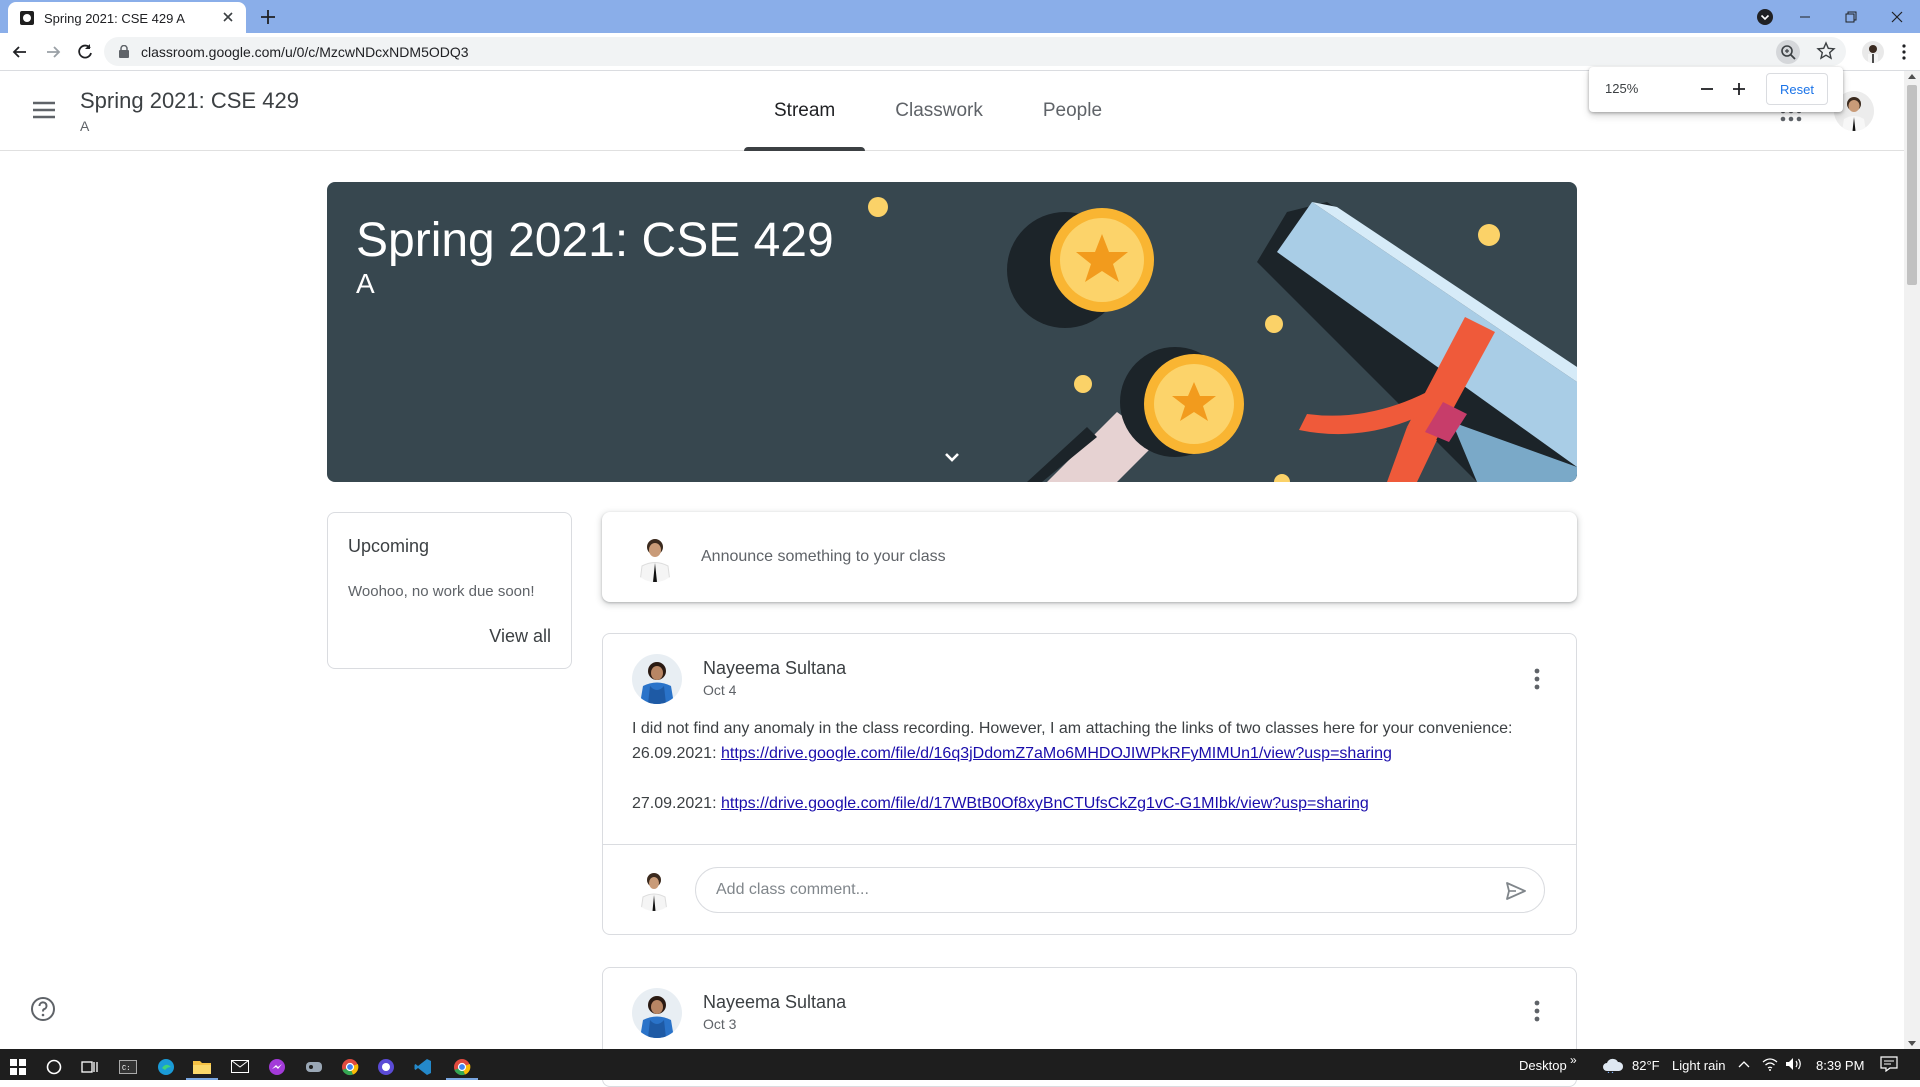 The height and width of the screenshot is (1087, 1920). What do you see at coordinates (1797, 89) in the screenshot?
I see `zoom-reset-button: Reset` at bounding box center [1797, 89].